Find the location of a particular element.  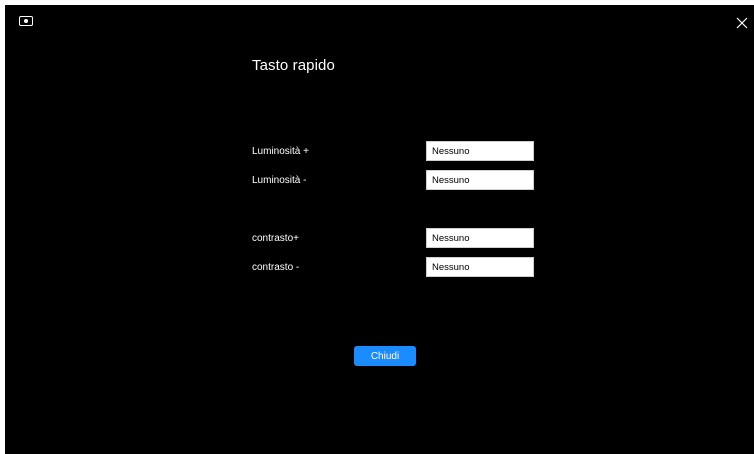

page-title: Tasto rapido is located at coordinates (293, 65).